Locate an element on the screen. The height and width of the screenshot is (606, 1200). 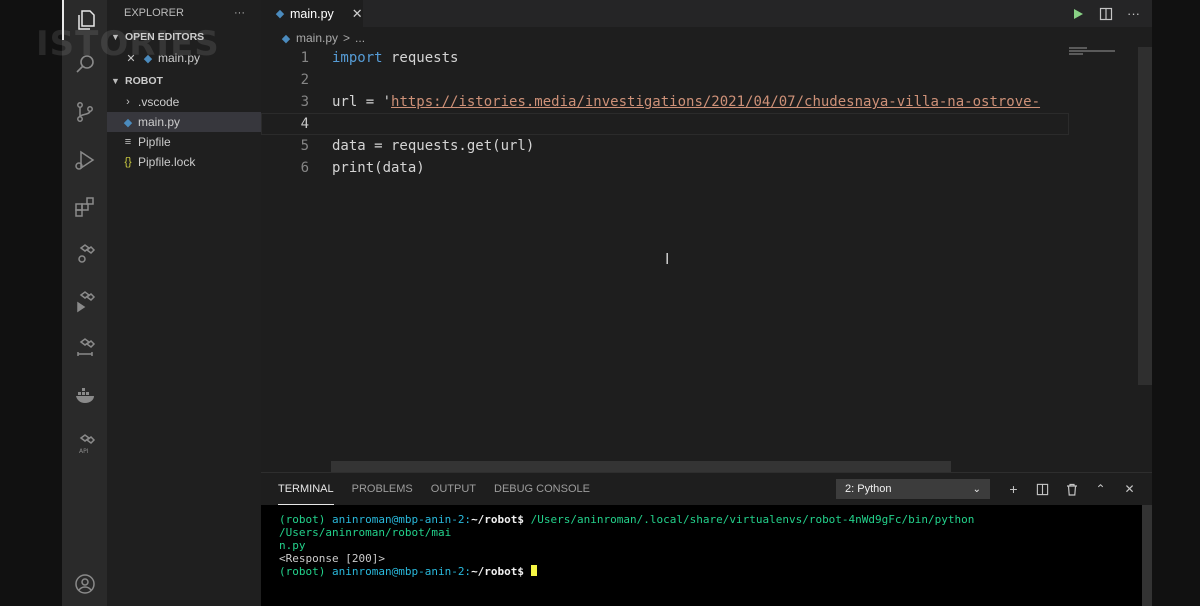
left-frame is located at coordinates (31, 303).